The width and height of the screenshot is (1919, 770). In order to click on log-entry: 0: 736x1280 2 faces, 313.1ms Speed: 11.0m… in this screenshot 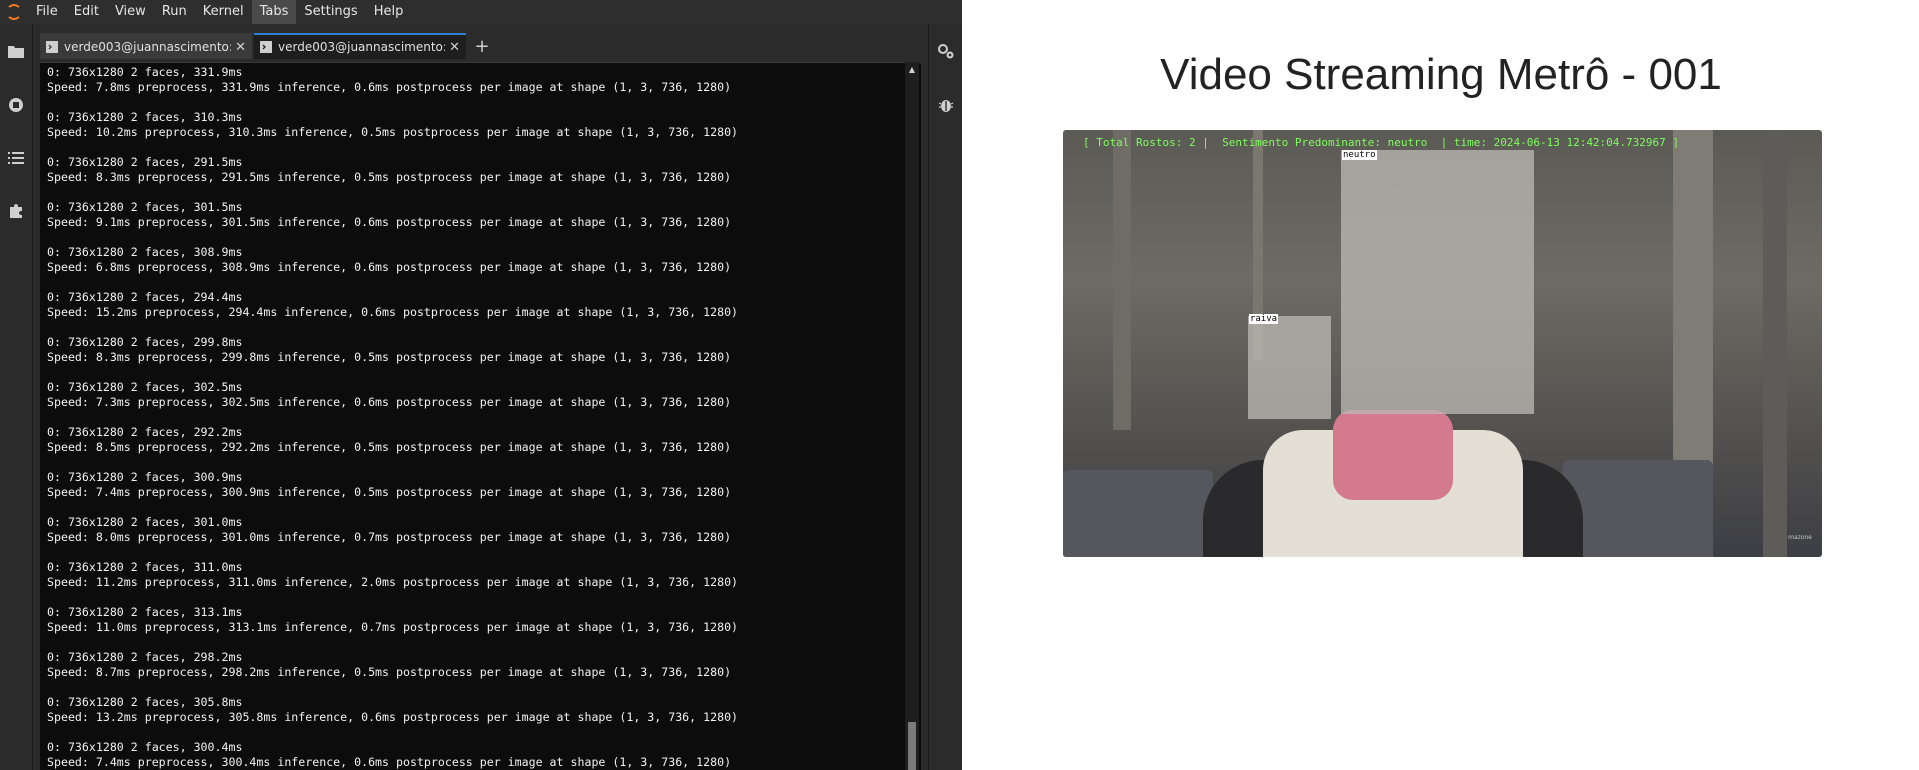, I will do `click(477, 620)`.